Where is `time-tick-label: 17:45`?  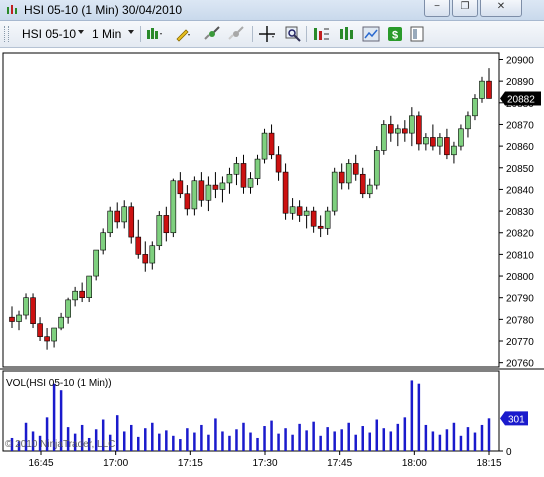 time-tick-label: 17:45 is located at coordinates (339, 463).